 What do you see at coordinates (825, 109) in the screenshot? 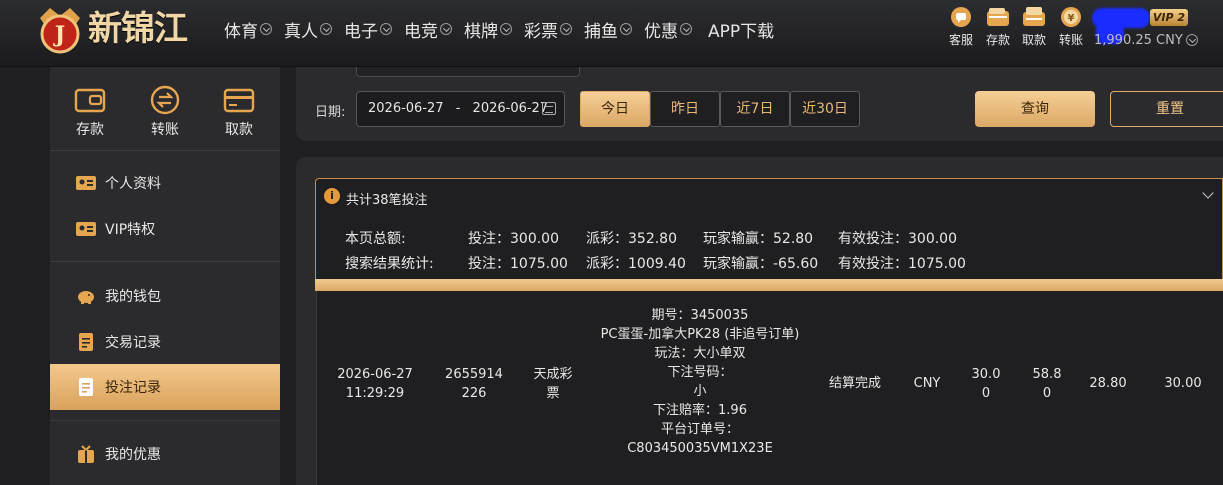
I see `range-30days-button: 近30日` at bounding box center [825, 109].